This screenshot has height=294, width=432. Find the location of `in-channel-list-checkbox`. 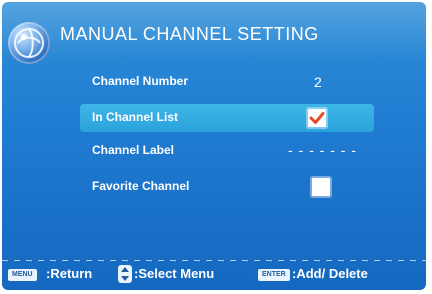

in-channel-list-checkbox is located at coordinates (317, 118).